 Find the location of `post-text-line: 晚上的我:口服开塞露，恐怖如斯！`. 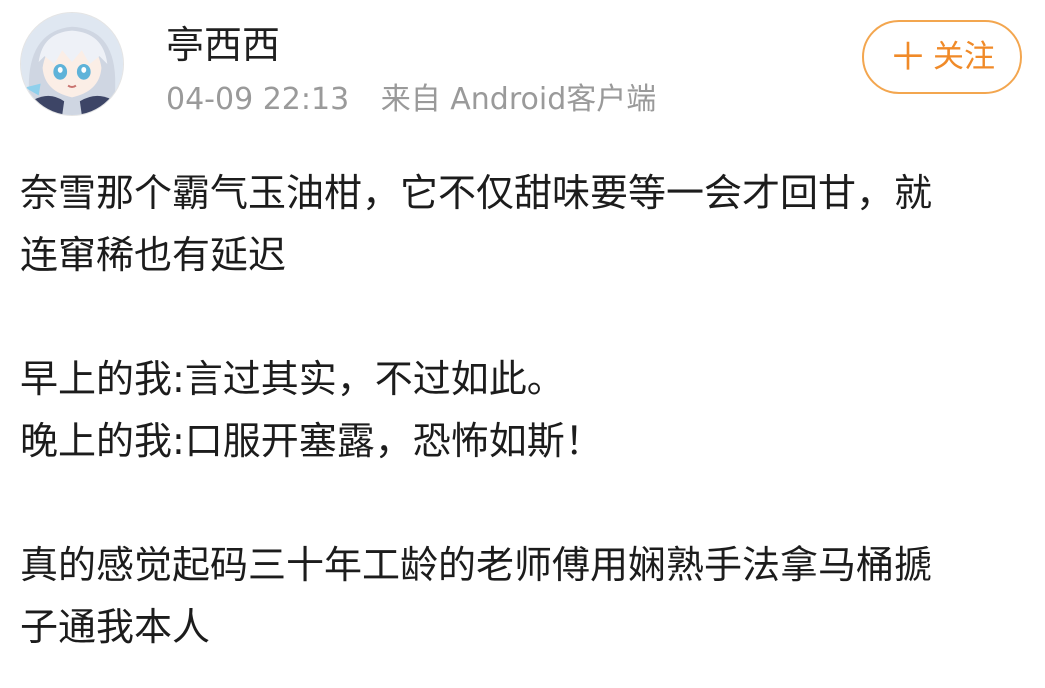

post-text-line: 晚上的我:口服开塞露，恐怖如斯！ is located at coordinates (311, 441).